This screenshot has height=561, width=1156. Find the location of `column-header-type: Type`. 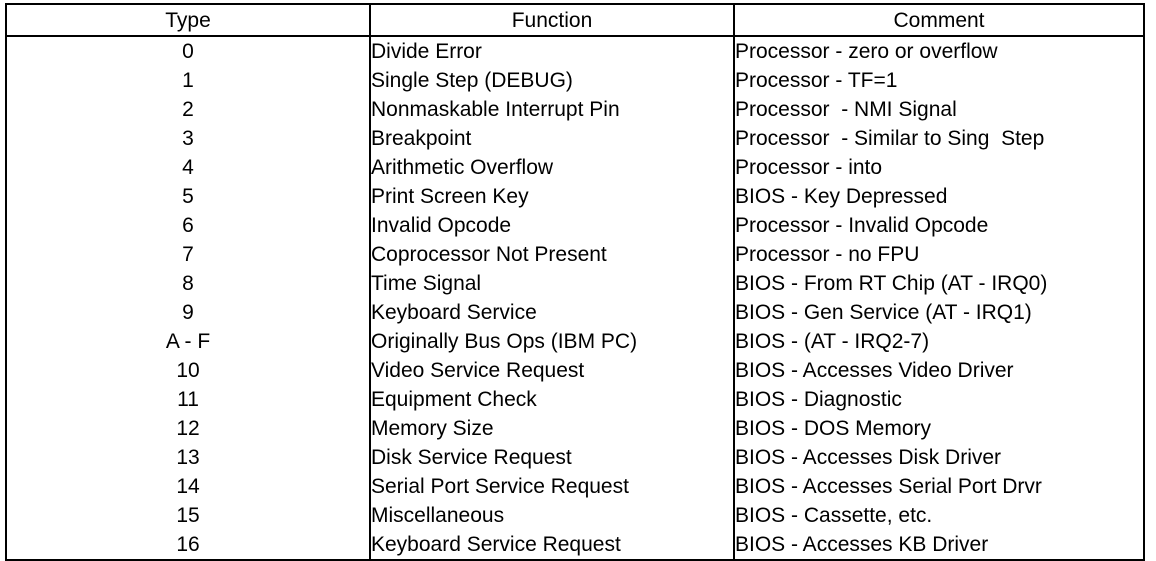

column-header-type: Type is located at coordinates (188, 20).